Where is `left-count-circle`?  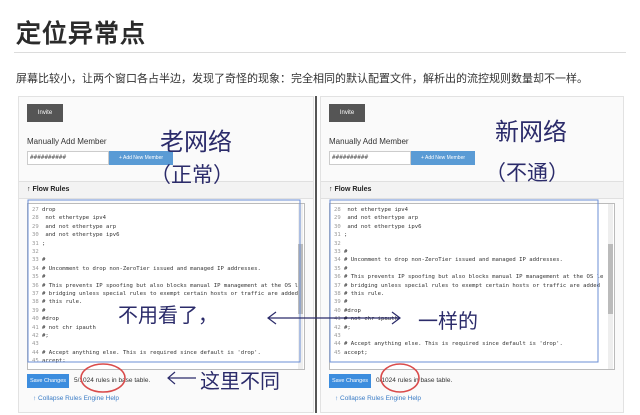 left-count-circle is located at coordinates (103, 378).